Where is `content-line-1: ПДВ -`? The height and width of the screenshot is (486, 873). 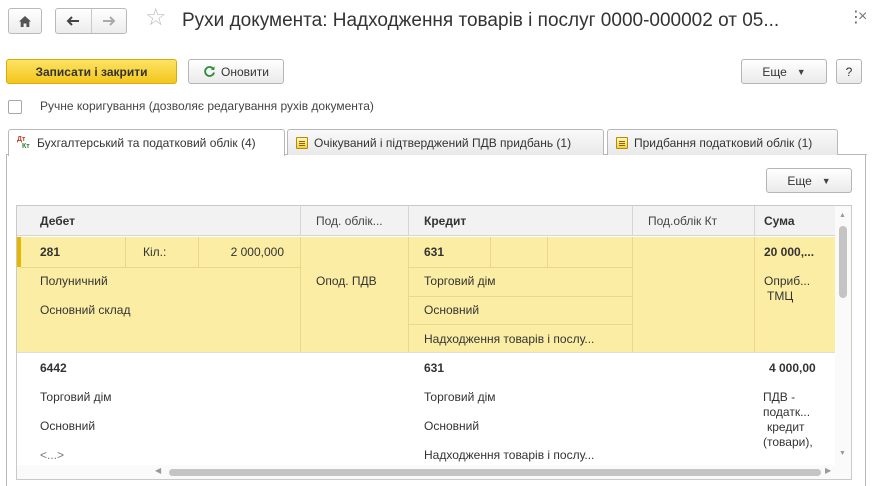 content-line-1: ПДВ - is located at coordinates (779, 397).